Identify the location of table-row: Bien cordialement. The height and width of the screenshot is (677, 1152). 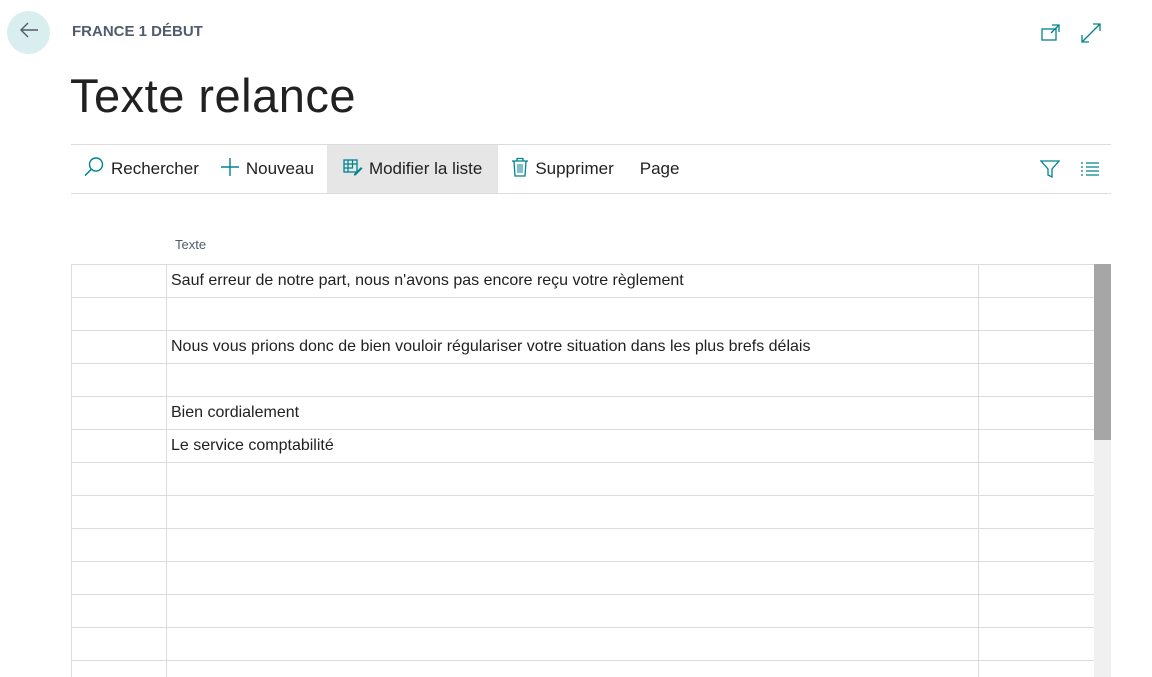
(582, 413).